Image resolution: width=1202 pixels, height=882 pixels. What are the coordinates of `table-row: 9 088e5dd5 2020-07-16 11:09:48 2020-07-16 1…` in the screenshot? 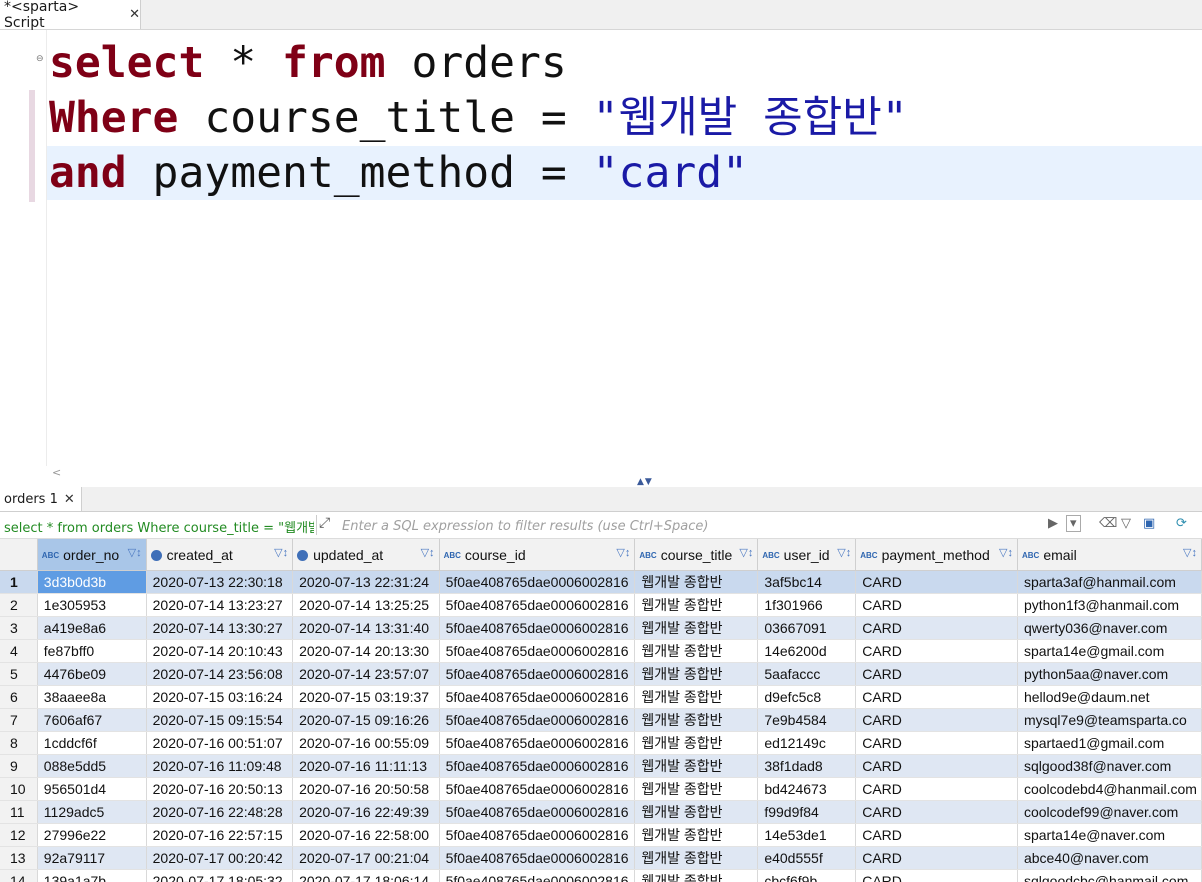 It's located at (601, 766).